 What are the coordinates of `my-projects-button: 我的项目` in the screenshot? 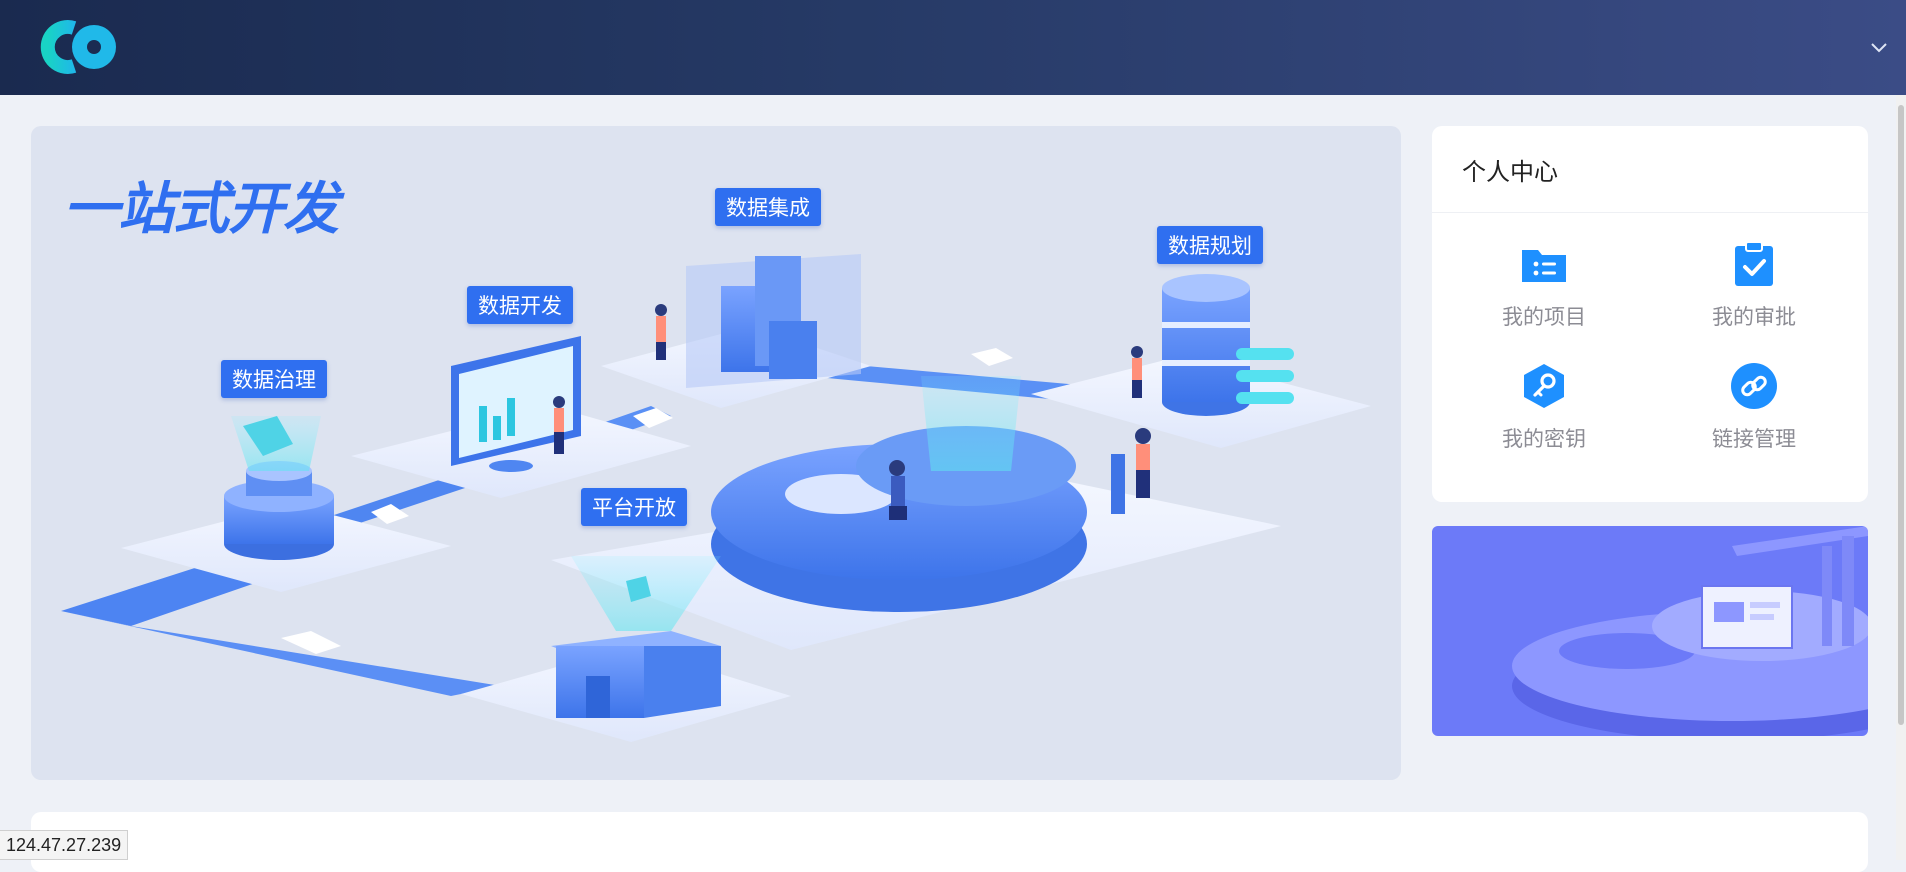 It's located at (1544, 295).